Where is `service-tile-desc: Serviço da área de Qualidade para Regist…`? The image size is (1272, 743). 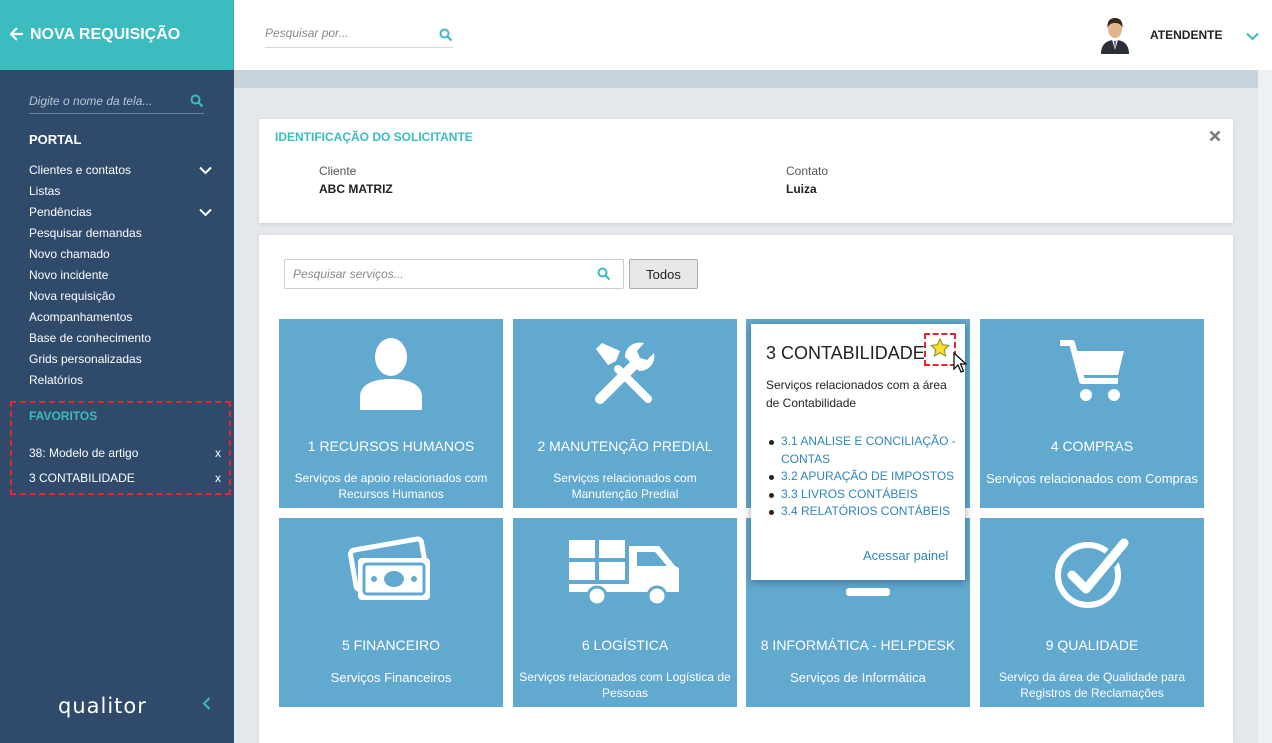 service-tile-desc: Serviço da área de Qualidade para Regist… is located at coordinates (1092, 685).